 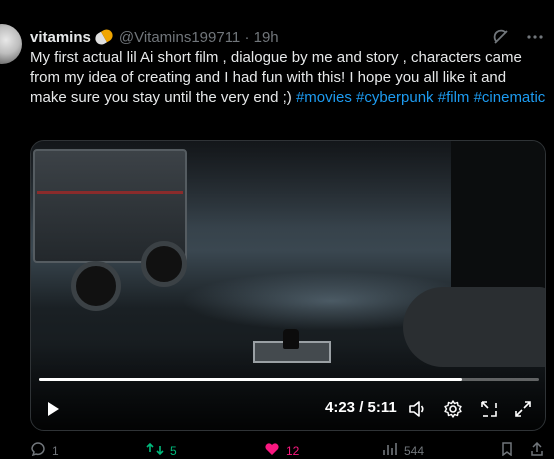 I want to click on reply-button: 1, so click(x=44, y=450).